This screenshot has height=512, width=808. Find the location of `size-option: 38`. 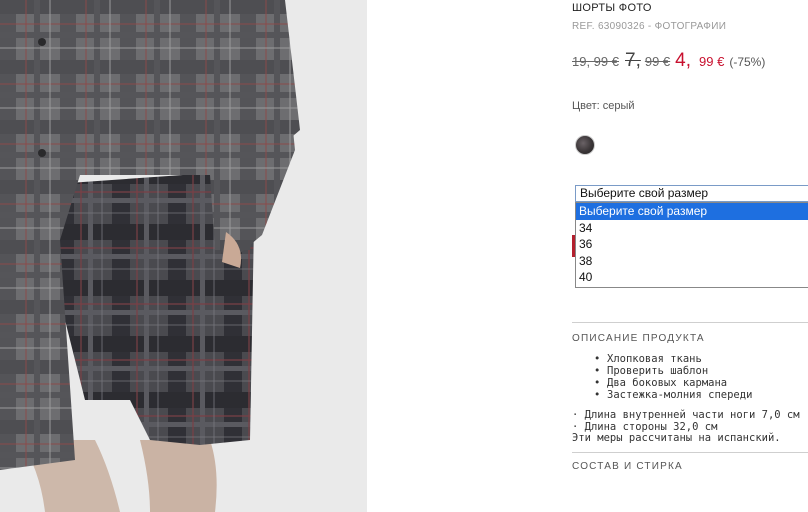

size-option: 38 is located at coordinates (692, 261).